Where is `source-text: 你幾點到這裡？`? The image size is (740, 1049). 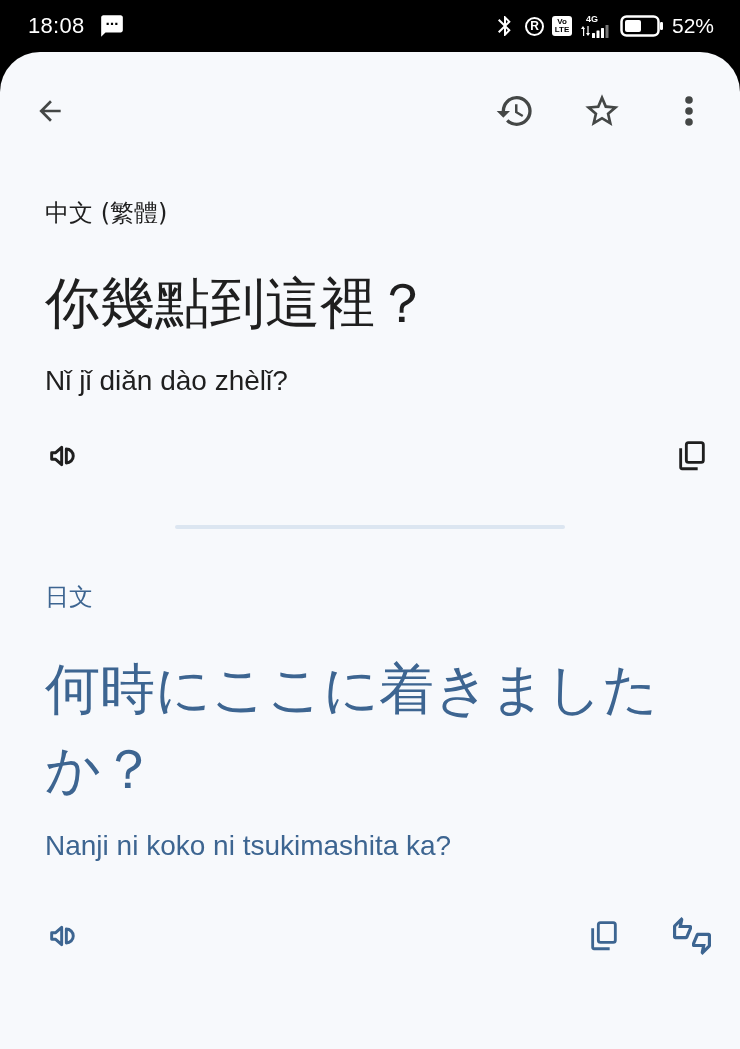 source-text: 你幾點到這裡？ is located at coordinates (237, 303).